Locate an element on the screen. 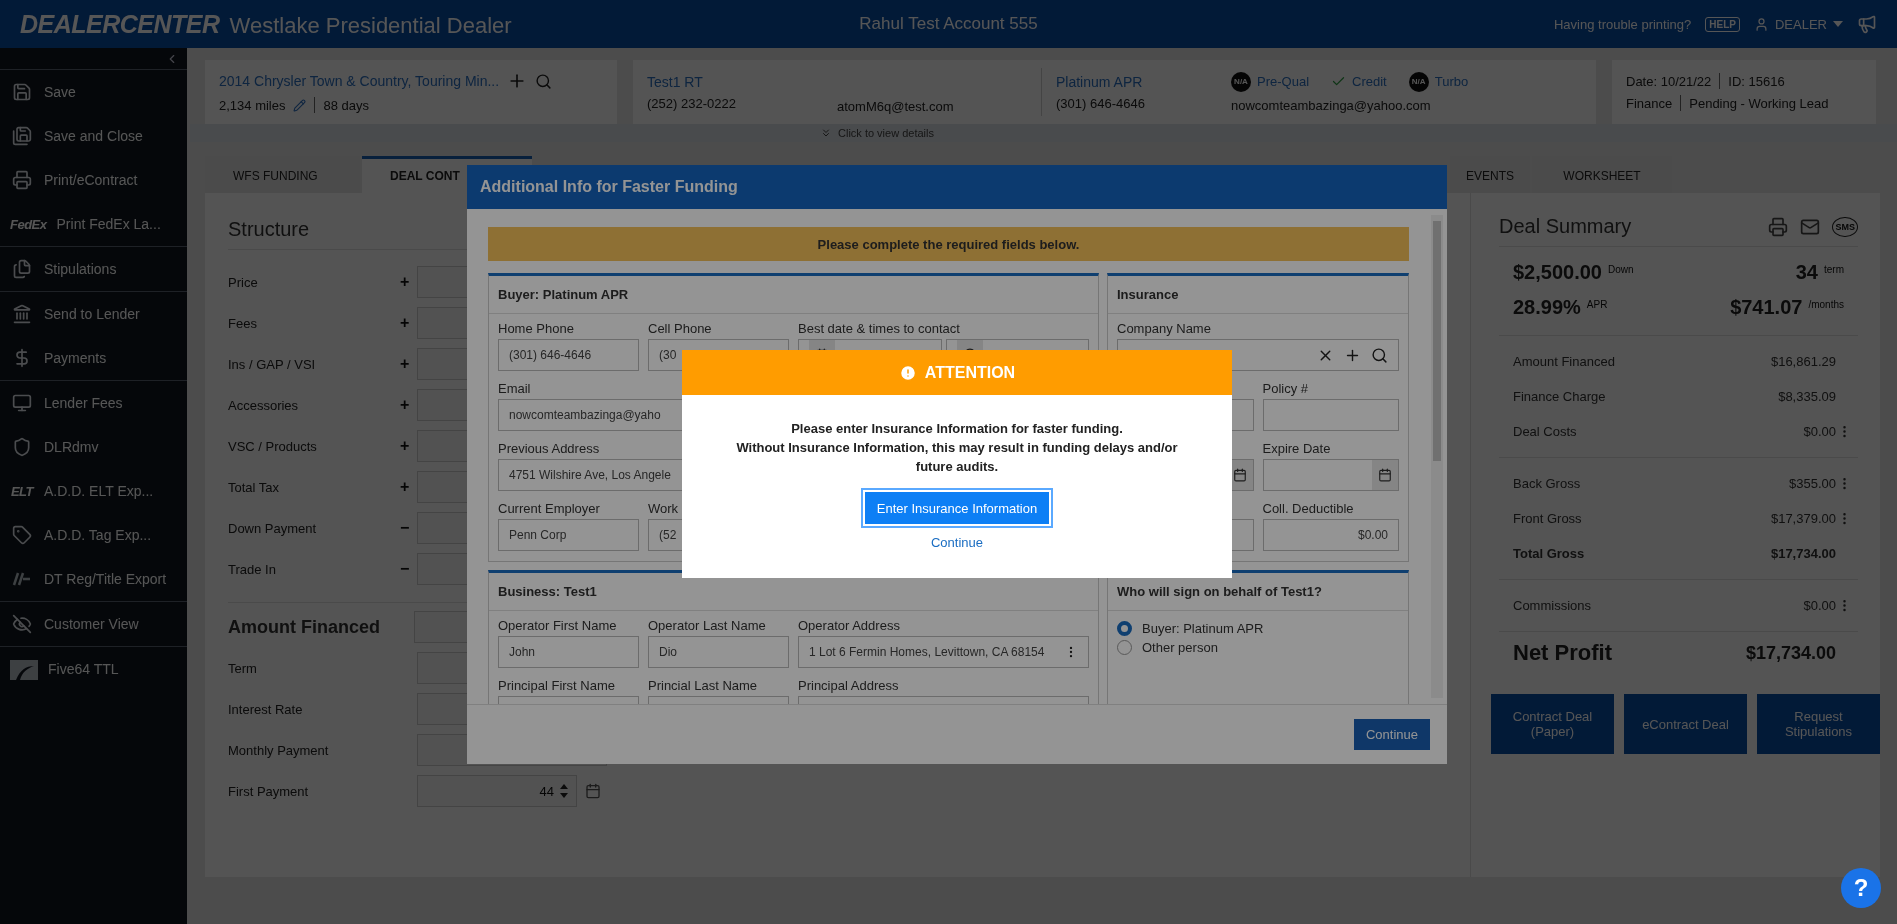 The width and height of the screenshot is (1897, 924). alert-title: ATTENTION is located at coordinates (957, 372).